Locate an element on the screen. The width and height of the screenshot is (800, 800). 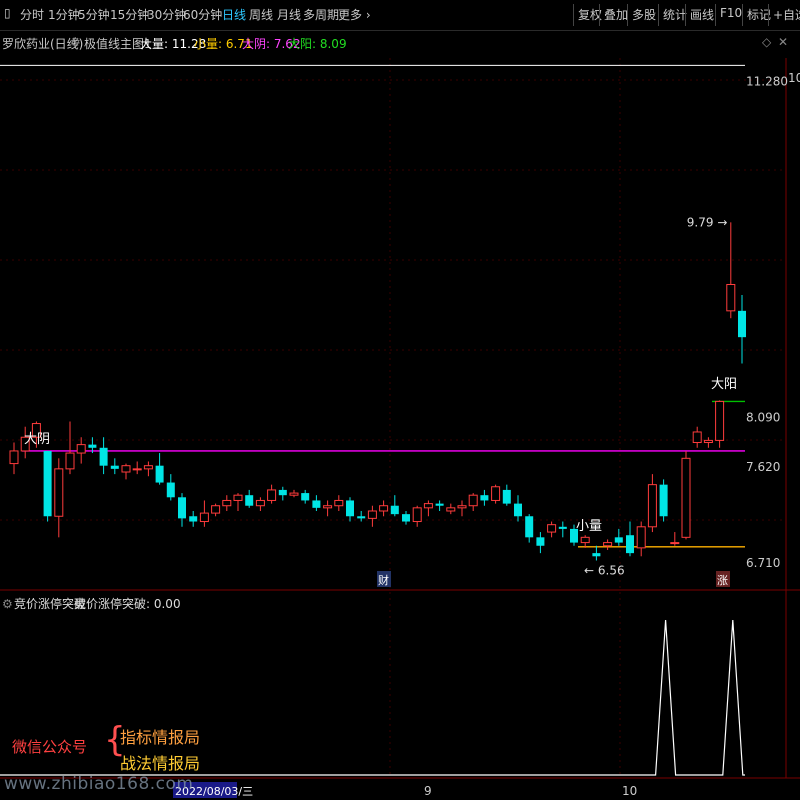
promo-line-1: 指标情报局 is located at coordinates (160, 737).